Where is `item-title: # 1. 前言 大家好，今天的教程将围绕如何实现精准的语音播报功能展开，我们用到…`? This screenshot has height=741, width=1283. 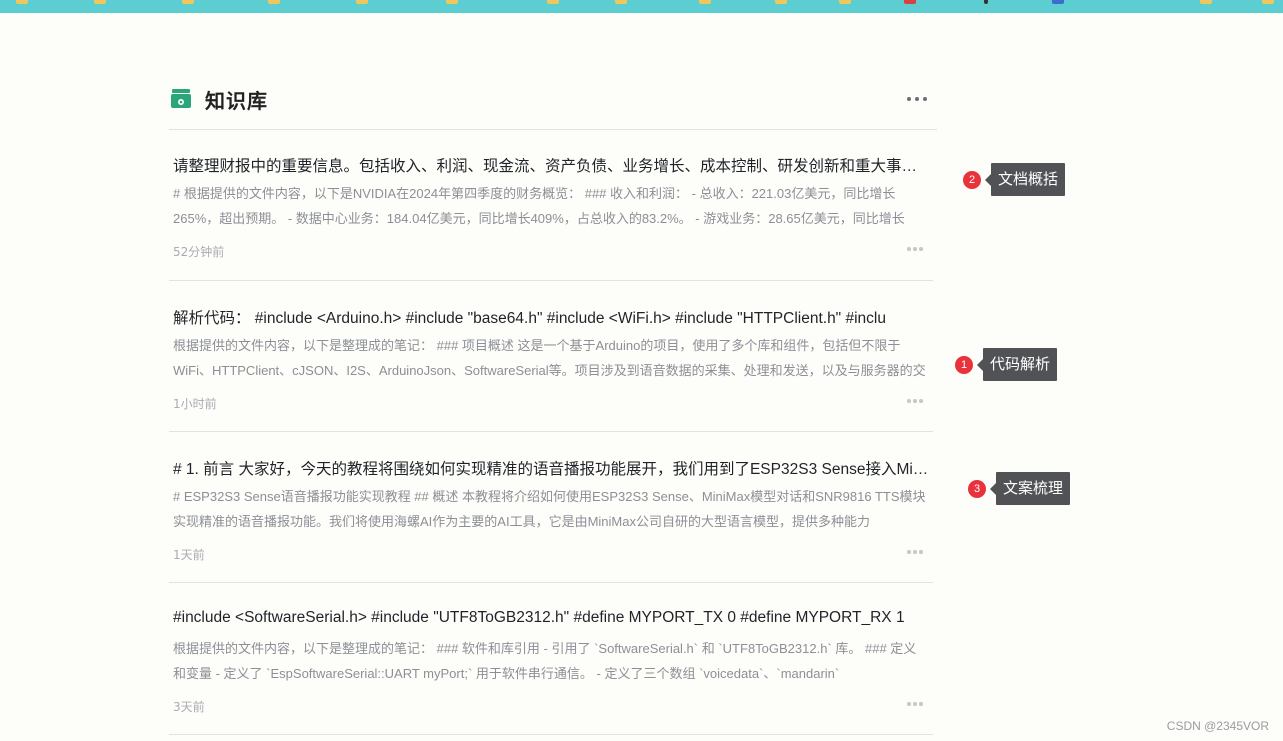 item-title: # 1. 前言 大家好，今天的教程将围绕如何实现精准的语音播报功能展开，我们用到… is located at coordinates (551, 468).